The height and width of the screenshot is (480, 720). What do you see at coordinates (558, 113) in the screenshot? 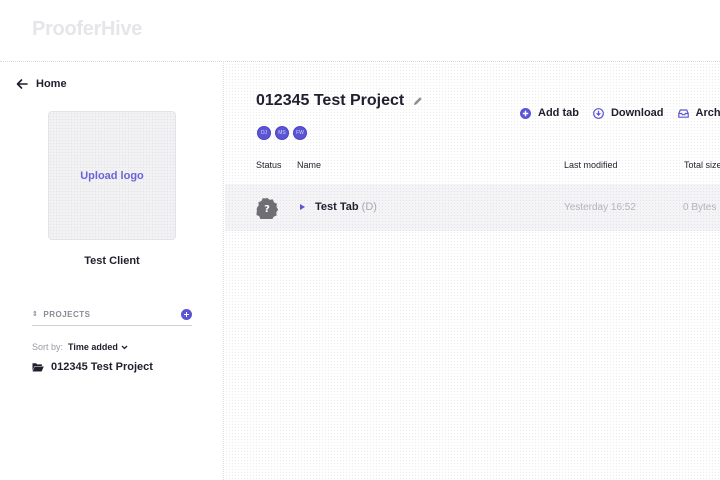
I see `add-tab-label: Add tab` at bounding box center [558, 113].